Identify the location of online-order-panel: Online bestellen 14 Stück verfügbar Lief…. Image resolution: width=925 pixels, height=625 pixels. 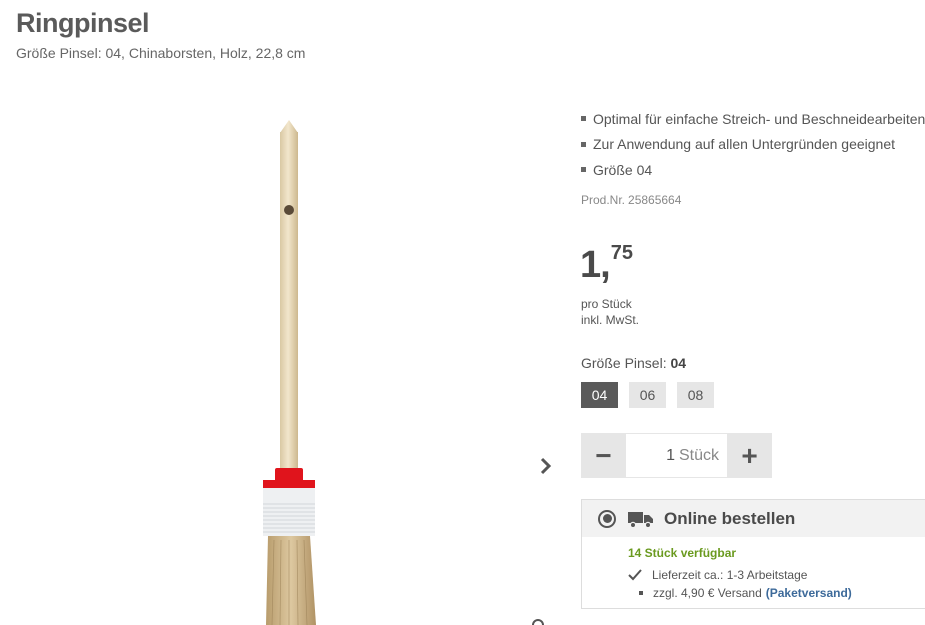
(753, 554).